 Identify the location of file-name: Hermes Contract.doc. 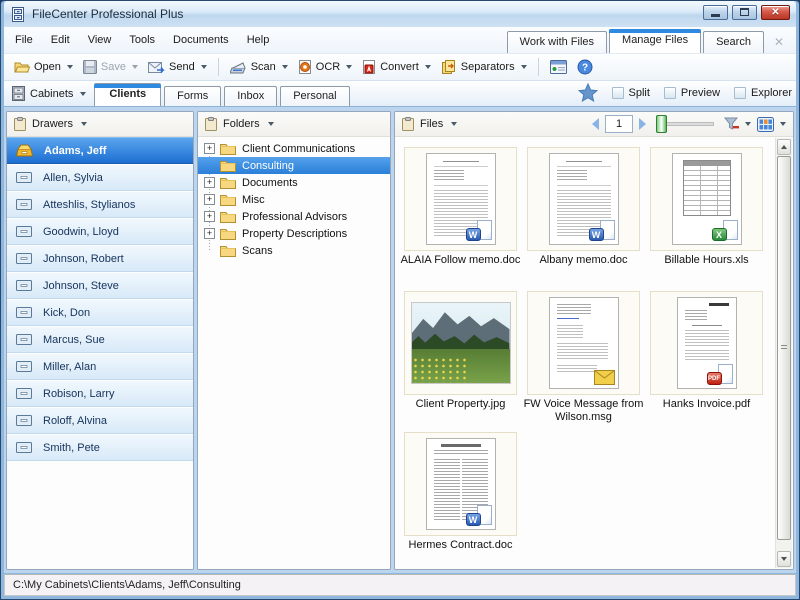
(460, 545).